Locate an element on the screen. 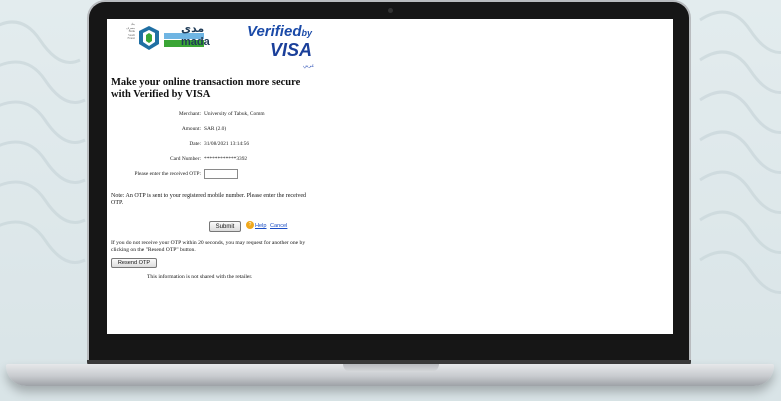 The width and height of the screenshot is (781, 401). mada-logo: مدى mada is located at coordinates (173, 37).